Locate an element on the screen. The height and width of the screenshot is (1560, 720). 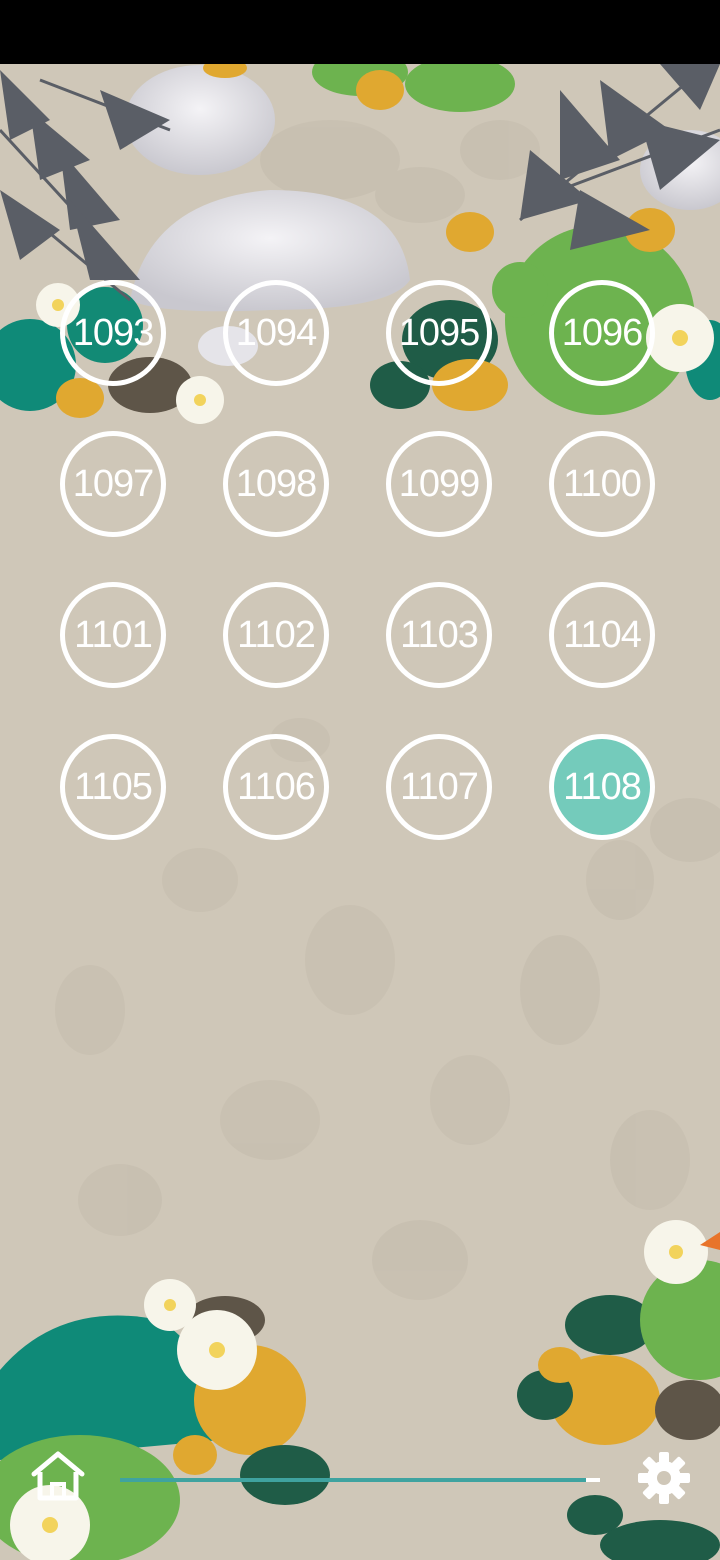
level-button-1102: 1102 is located at coordinates (276, 635).